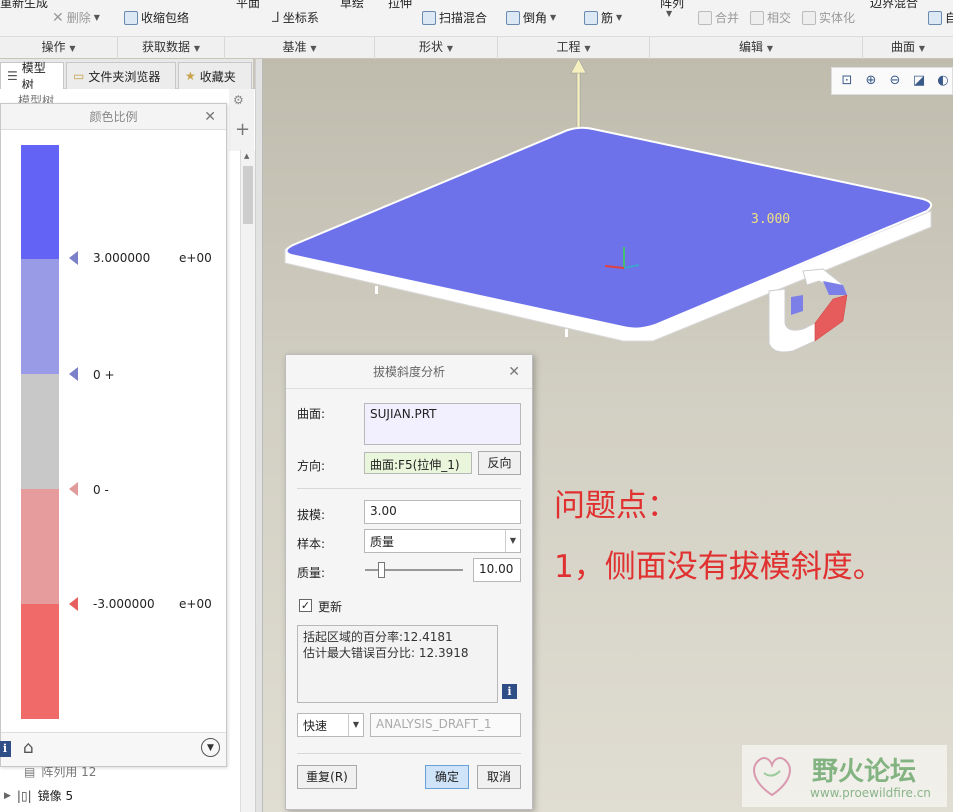 This screenshot has width=953, height=812. I want to click on csys-button: ⅃ 坐标系, so click(295, 17).